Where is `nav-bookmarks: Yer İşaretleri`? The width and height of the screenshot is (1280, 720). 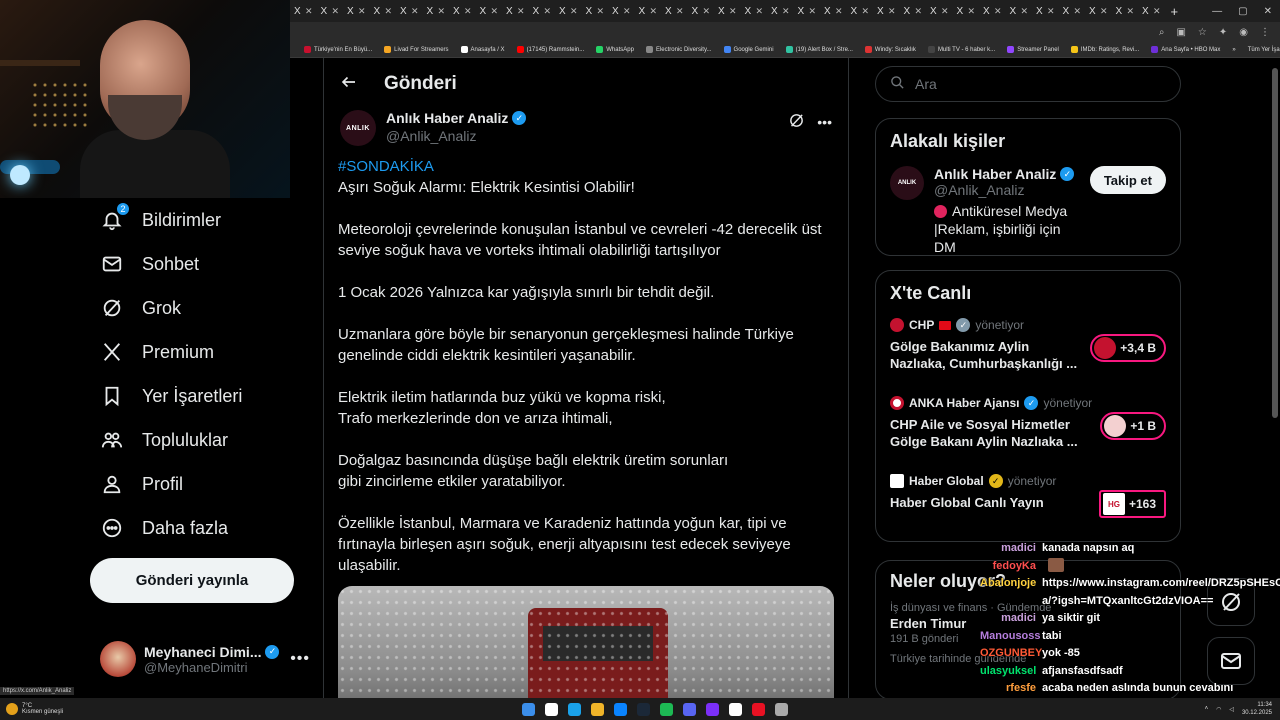 nav-bookmarks: Yer İşaretleri is located at coordinates (195, 396).